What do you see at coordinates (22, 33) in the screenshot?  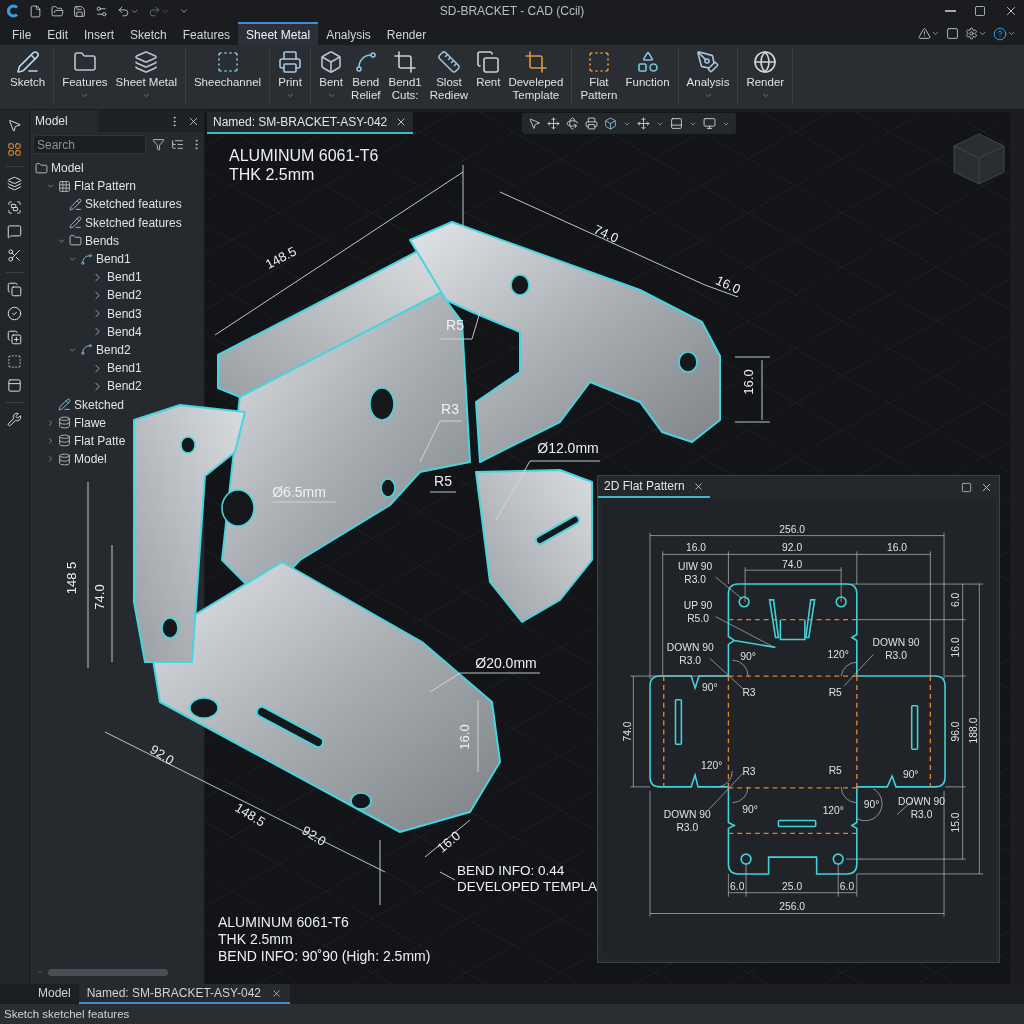 I see `menu-item: File` at bounding box center [22, 33].